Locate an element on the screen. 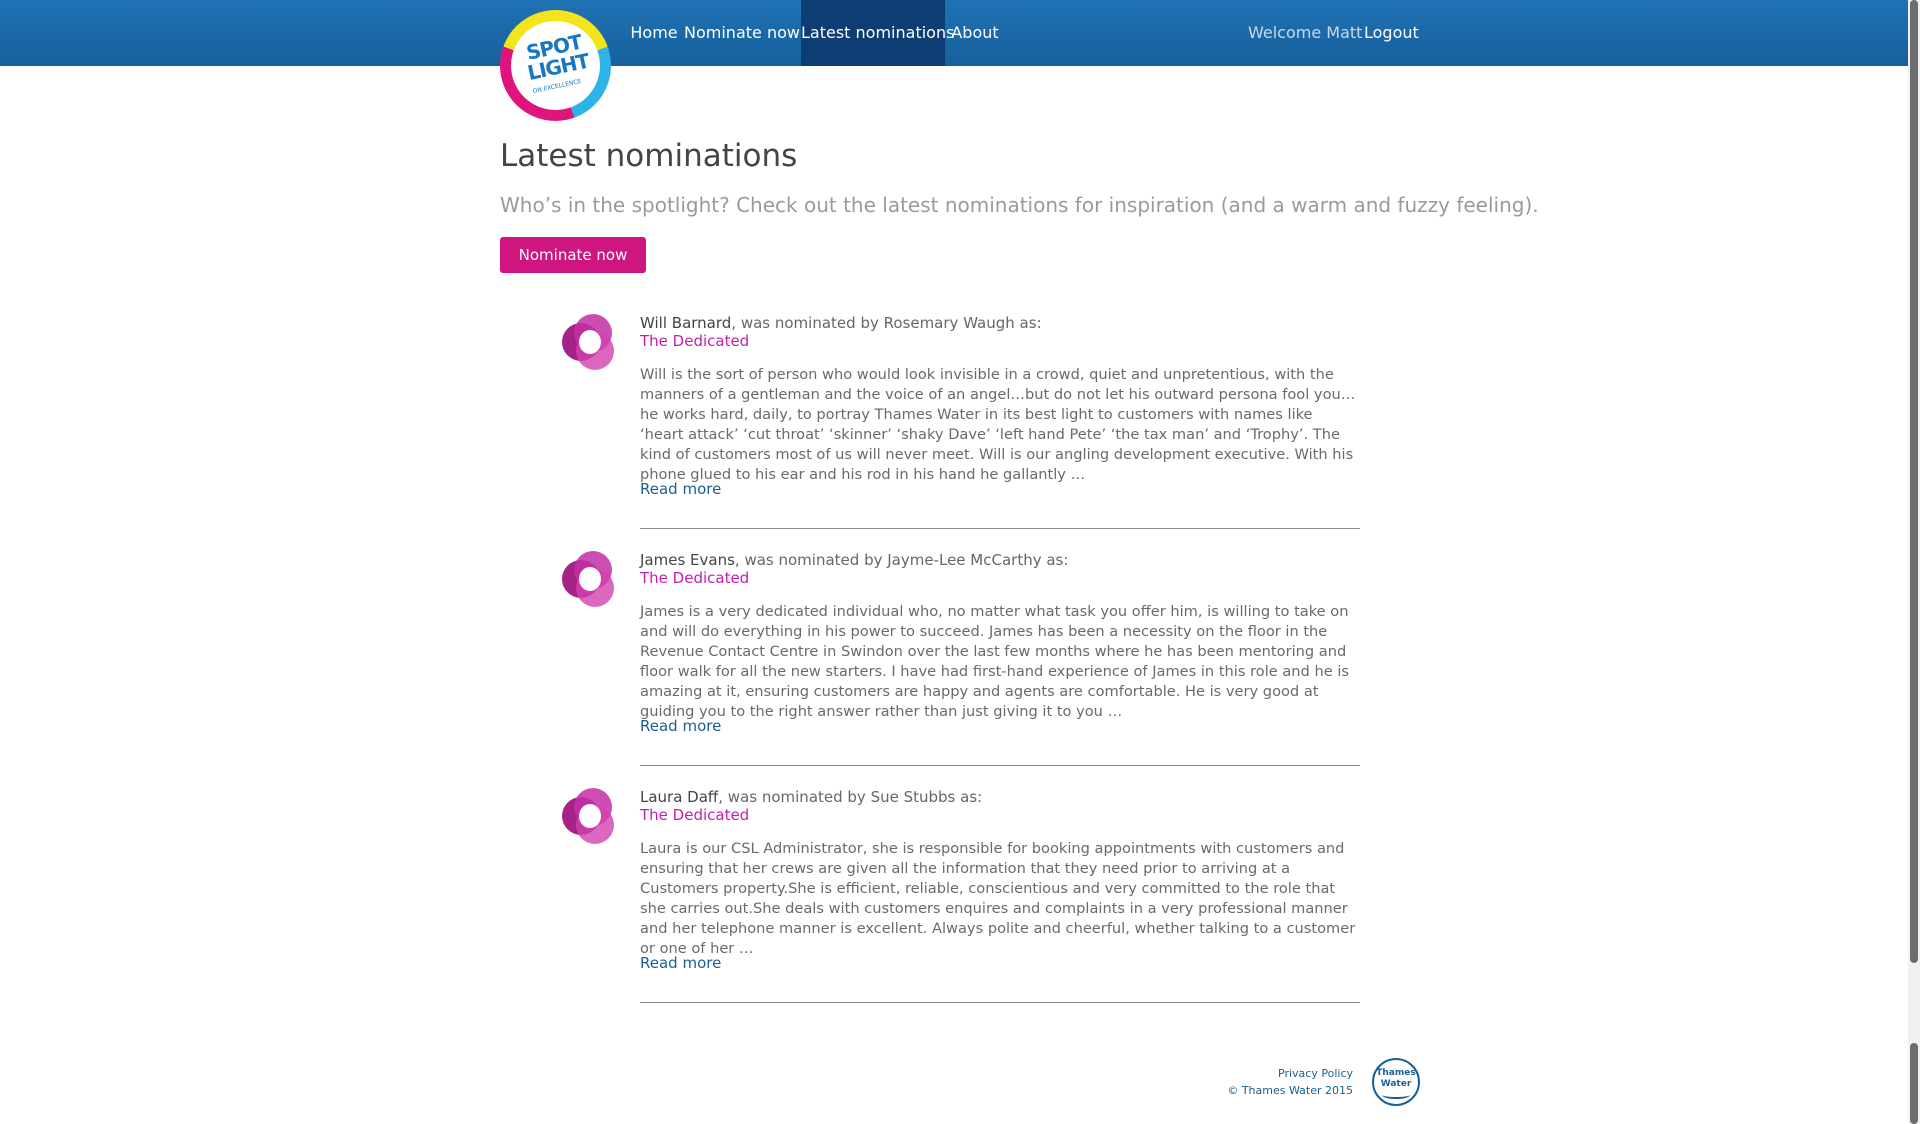 This screenshot has height=1124, width=1920. thames-water-logo-line-2: Water is located at coordinates (1396, 1084).